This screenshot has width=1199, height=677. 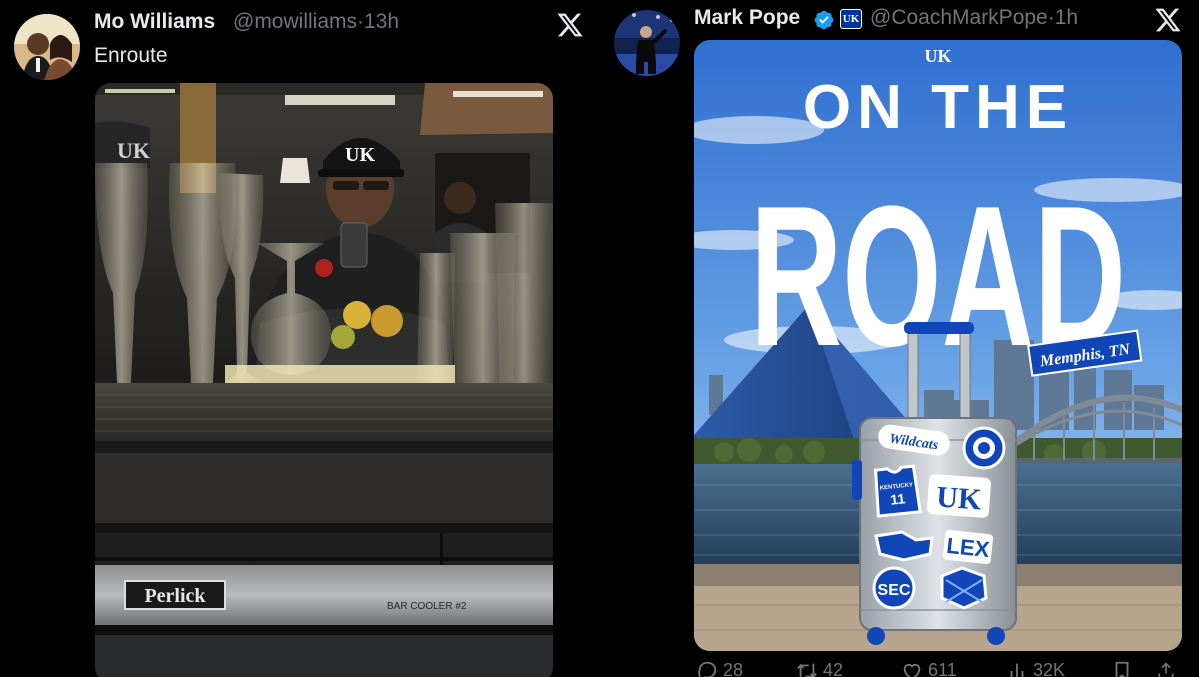 I want to click on share-icon, so click(x=1166, y=669).